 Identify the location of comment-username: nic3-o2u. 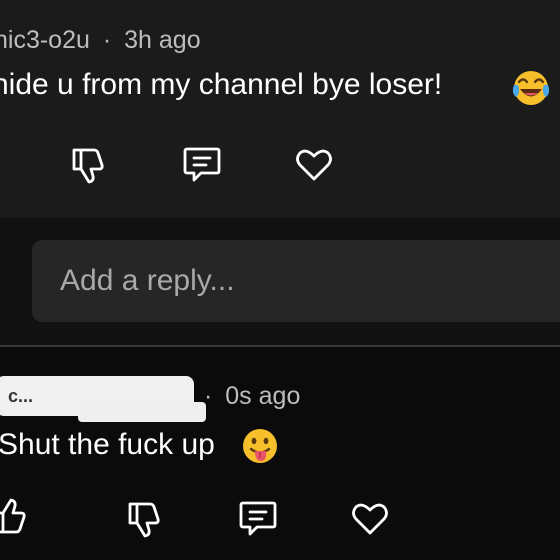
(45, 40).